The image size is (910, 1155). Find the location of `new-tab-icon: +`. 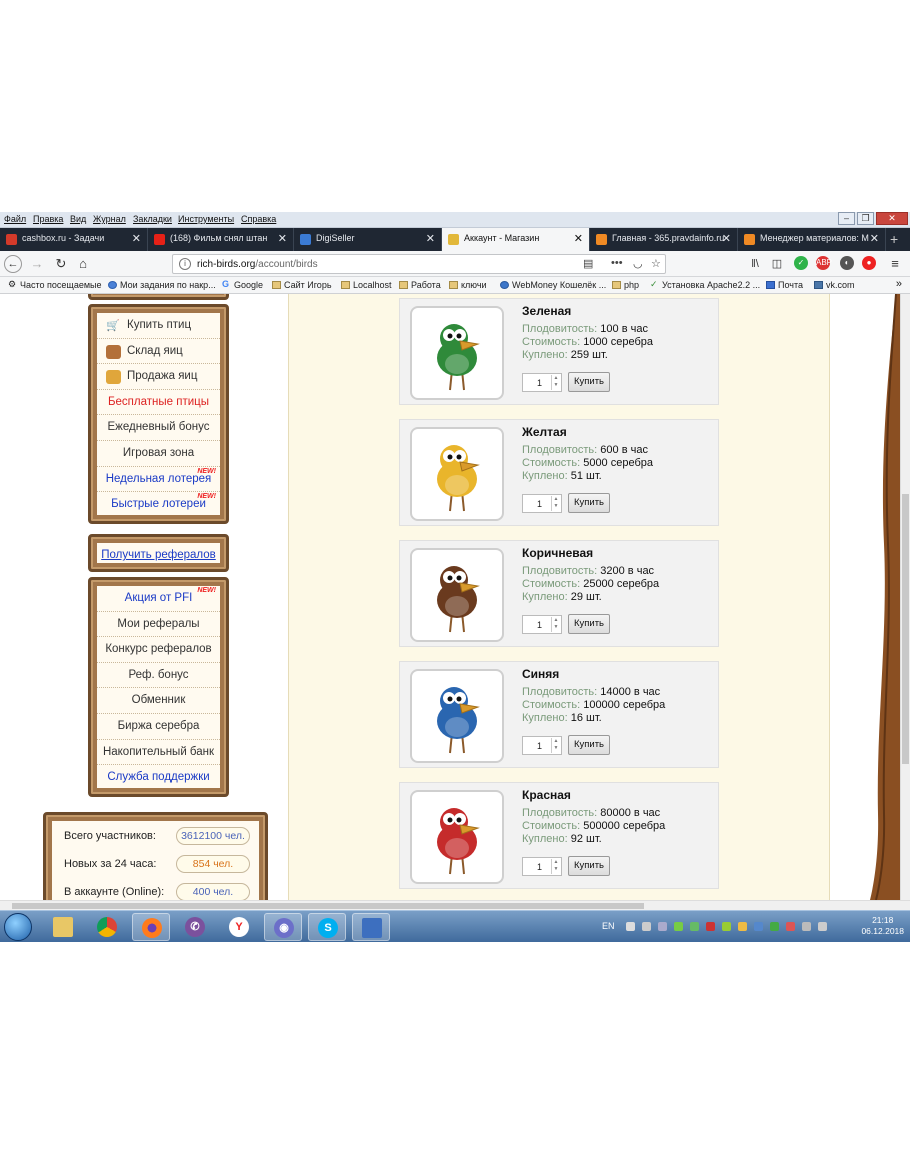

new-tab-icon: + is located at coordinates (894, 239).